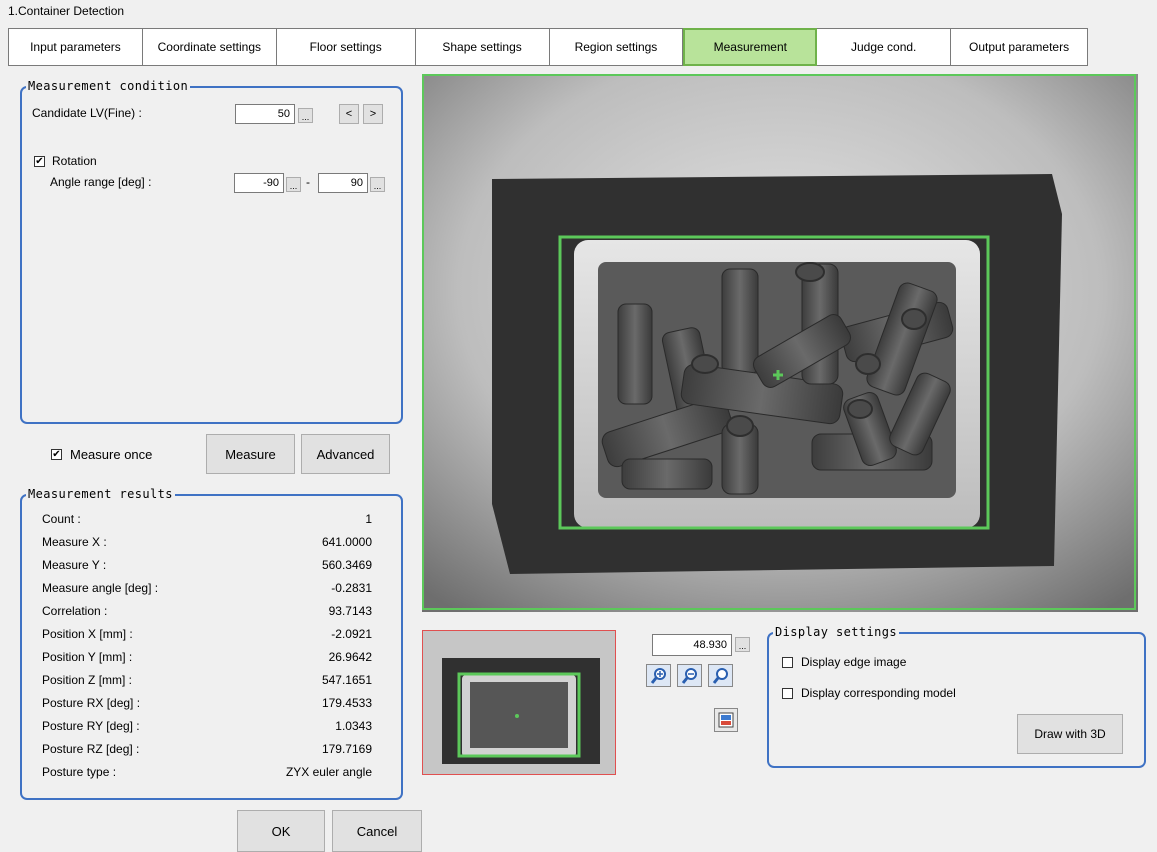 Image resolution: width=1157 pixels, height=852 pixels. What do you see at coordinates (207, 523) in the screenshot?
I see `result-row: Count : 1` at bounding box center [207, 523].